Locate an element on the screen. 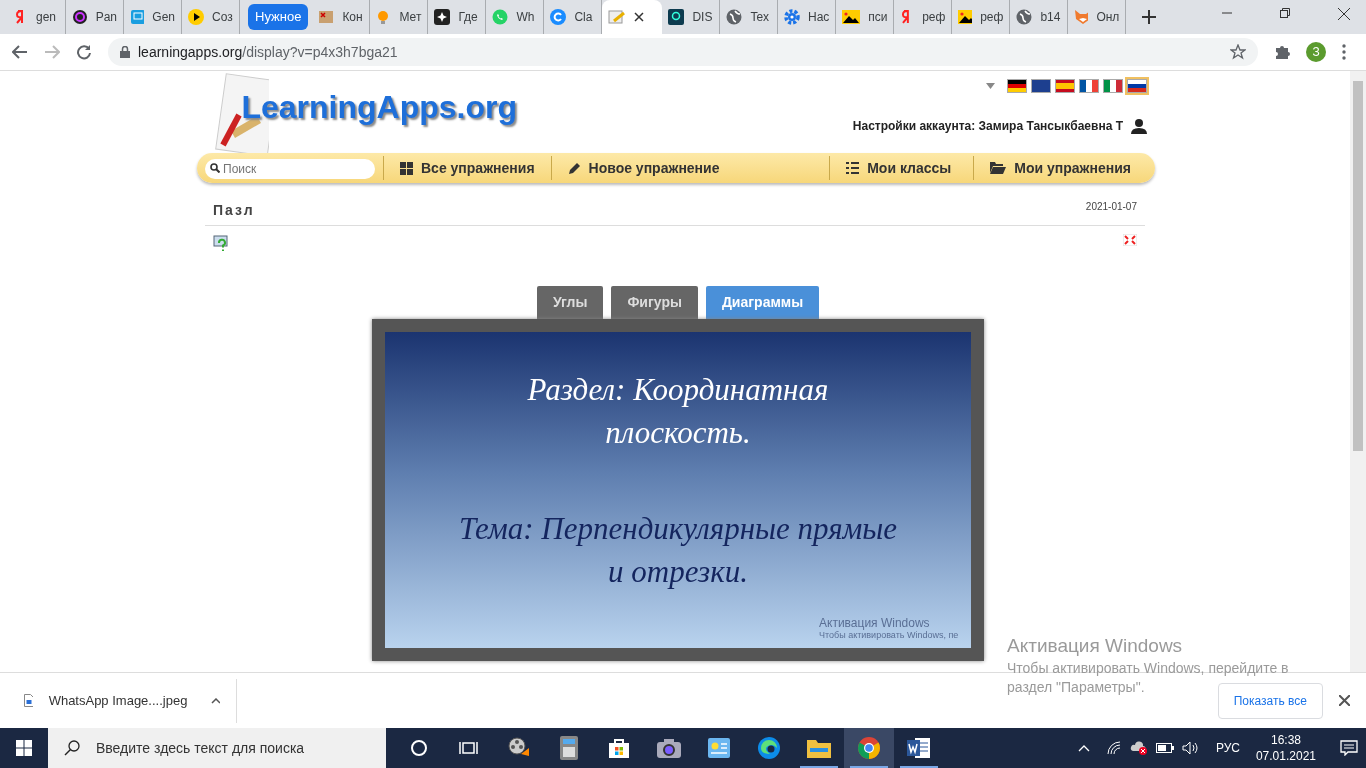 This screenshot has width=1366, height=768. exercise-tab: Углы is located at coordinates (570, 302).